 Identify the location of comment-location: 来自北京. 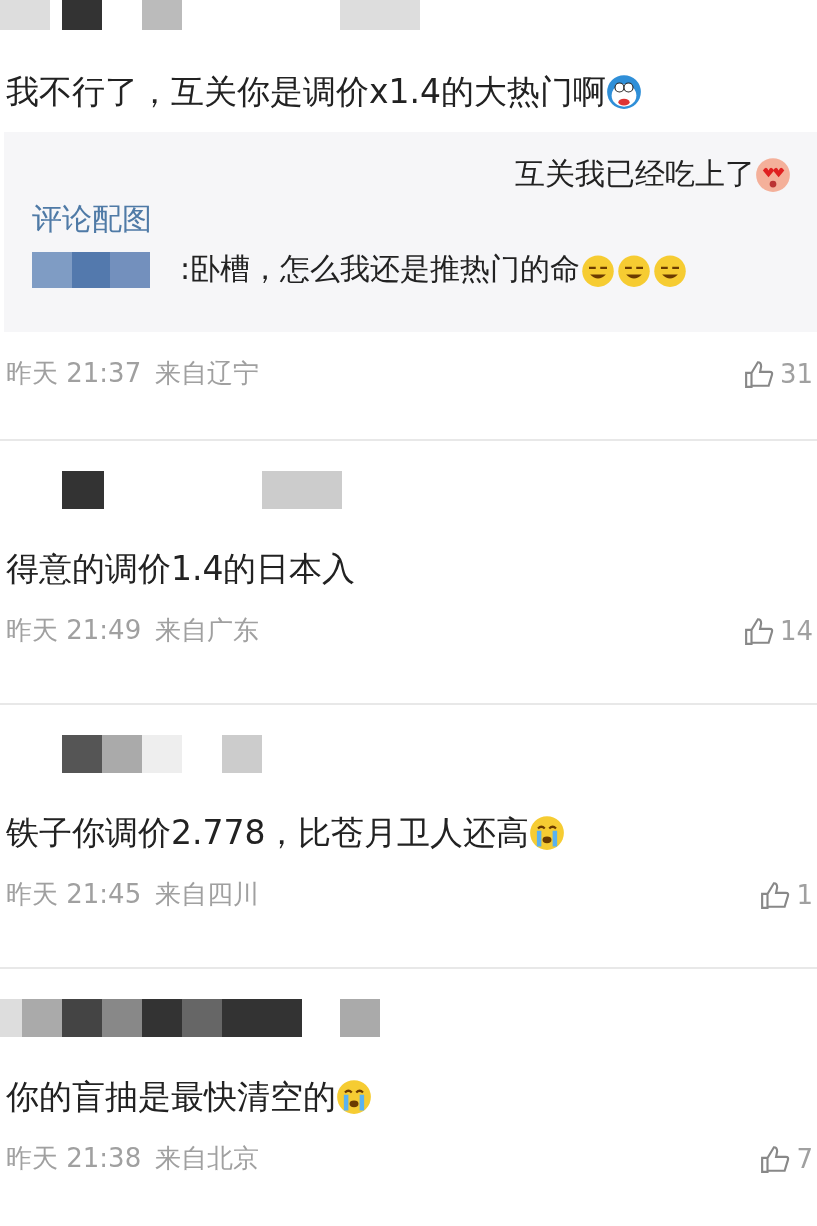
(207, 1158).